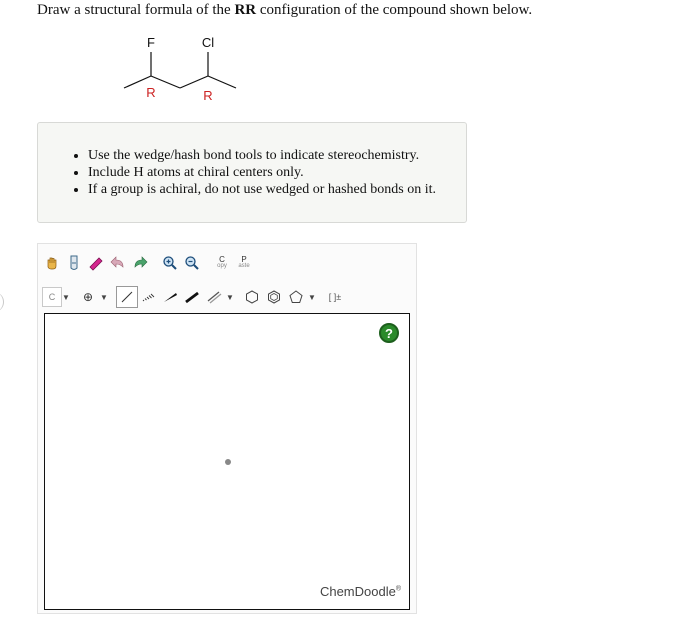 The width and height of the screenshot is (700, 625). I want to click on toolbar-row-2: C ▼ ⊕ ▼ ▼ ▼ [ ]±, so click(195, 297).